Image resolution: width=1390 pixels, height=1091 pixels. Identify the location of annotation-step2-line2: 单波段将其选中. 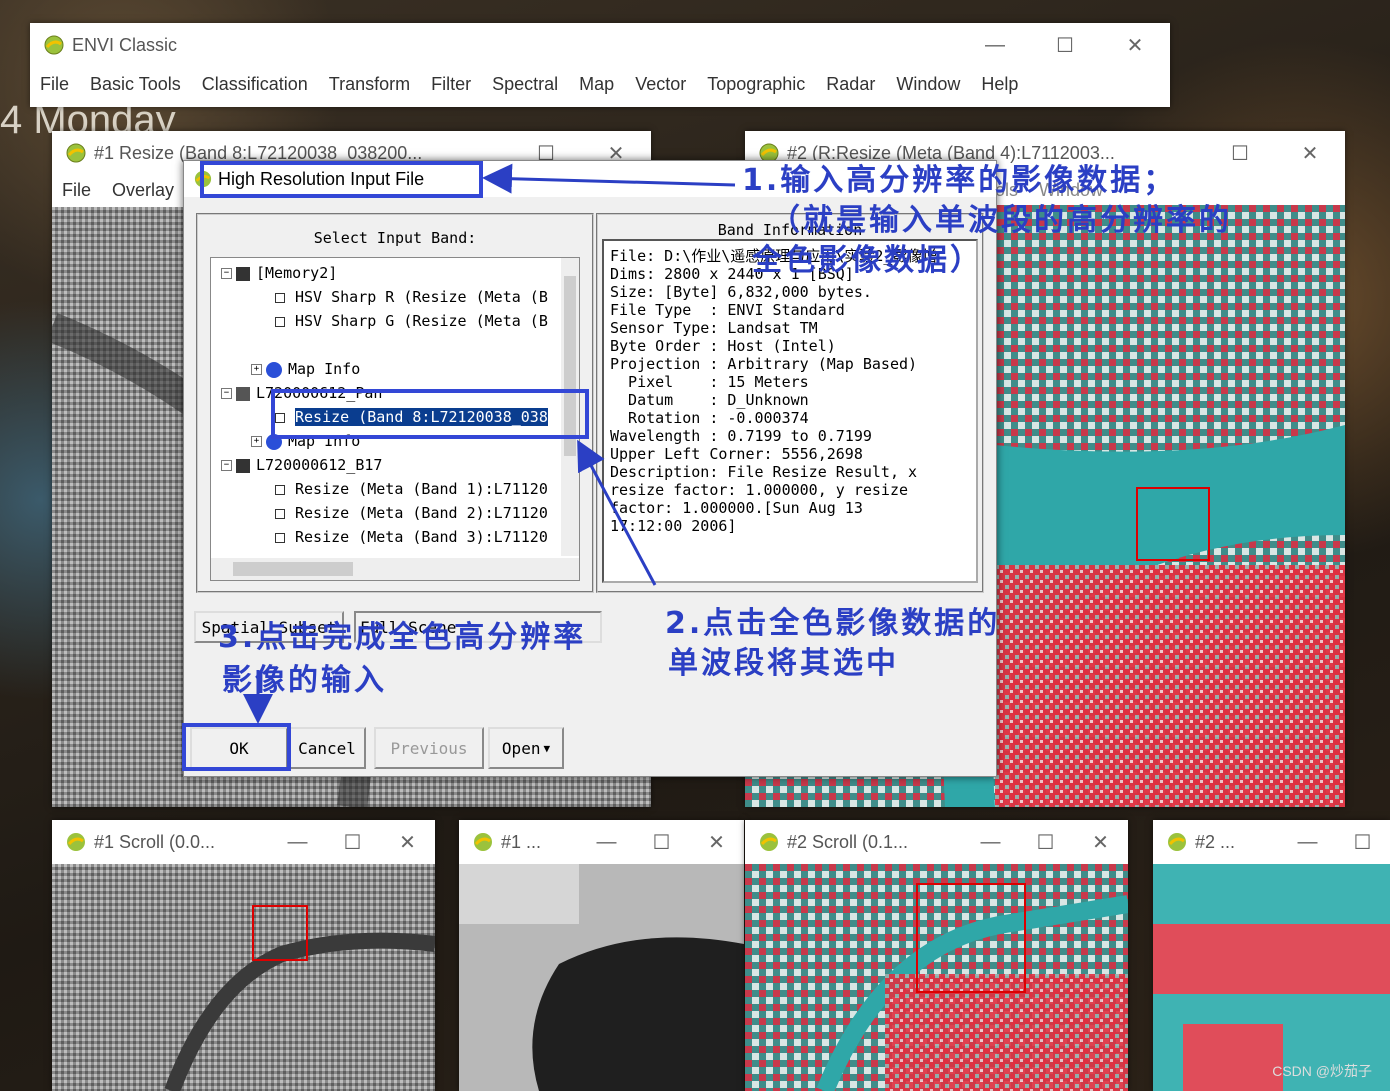
(783, 663).